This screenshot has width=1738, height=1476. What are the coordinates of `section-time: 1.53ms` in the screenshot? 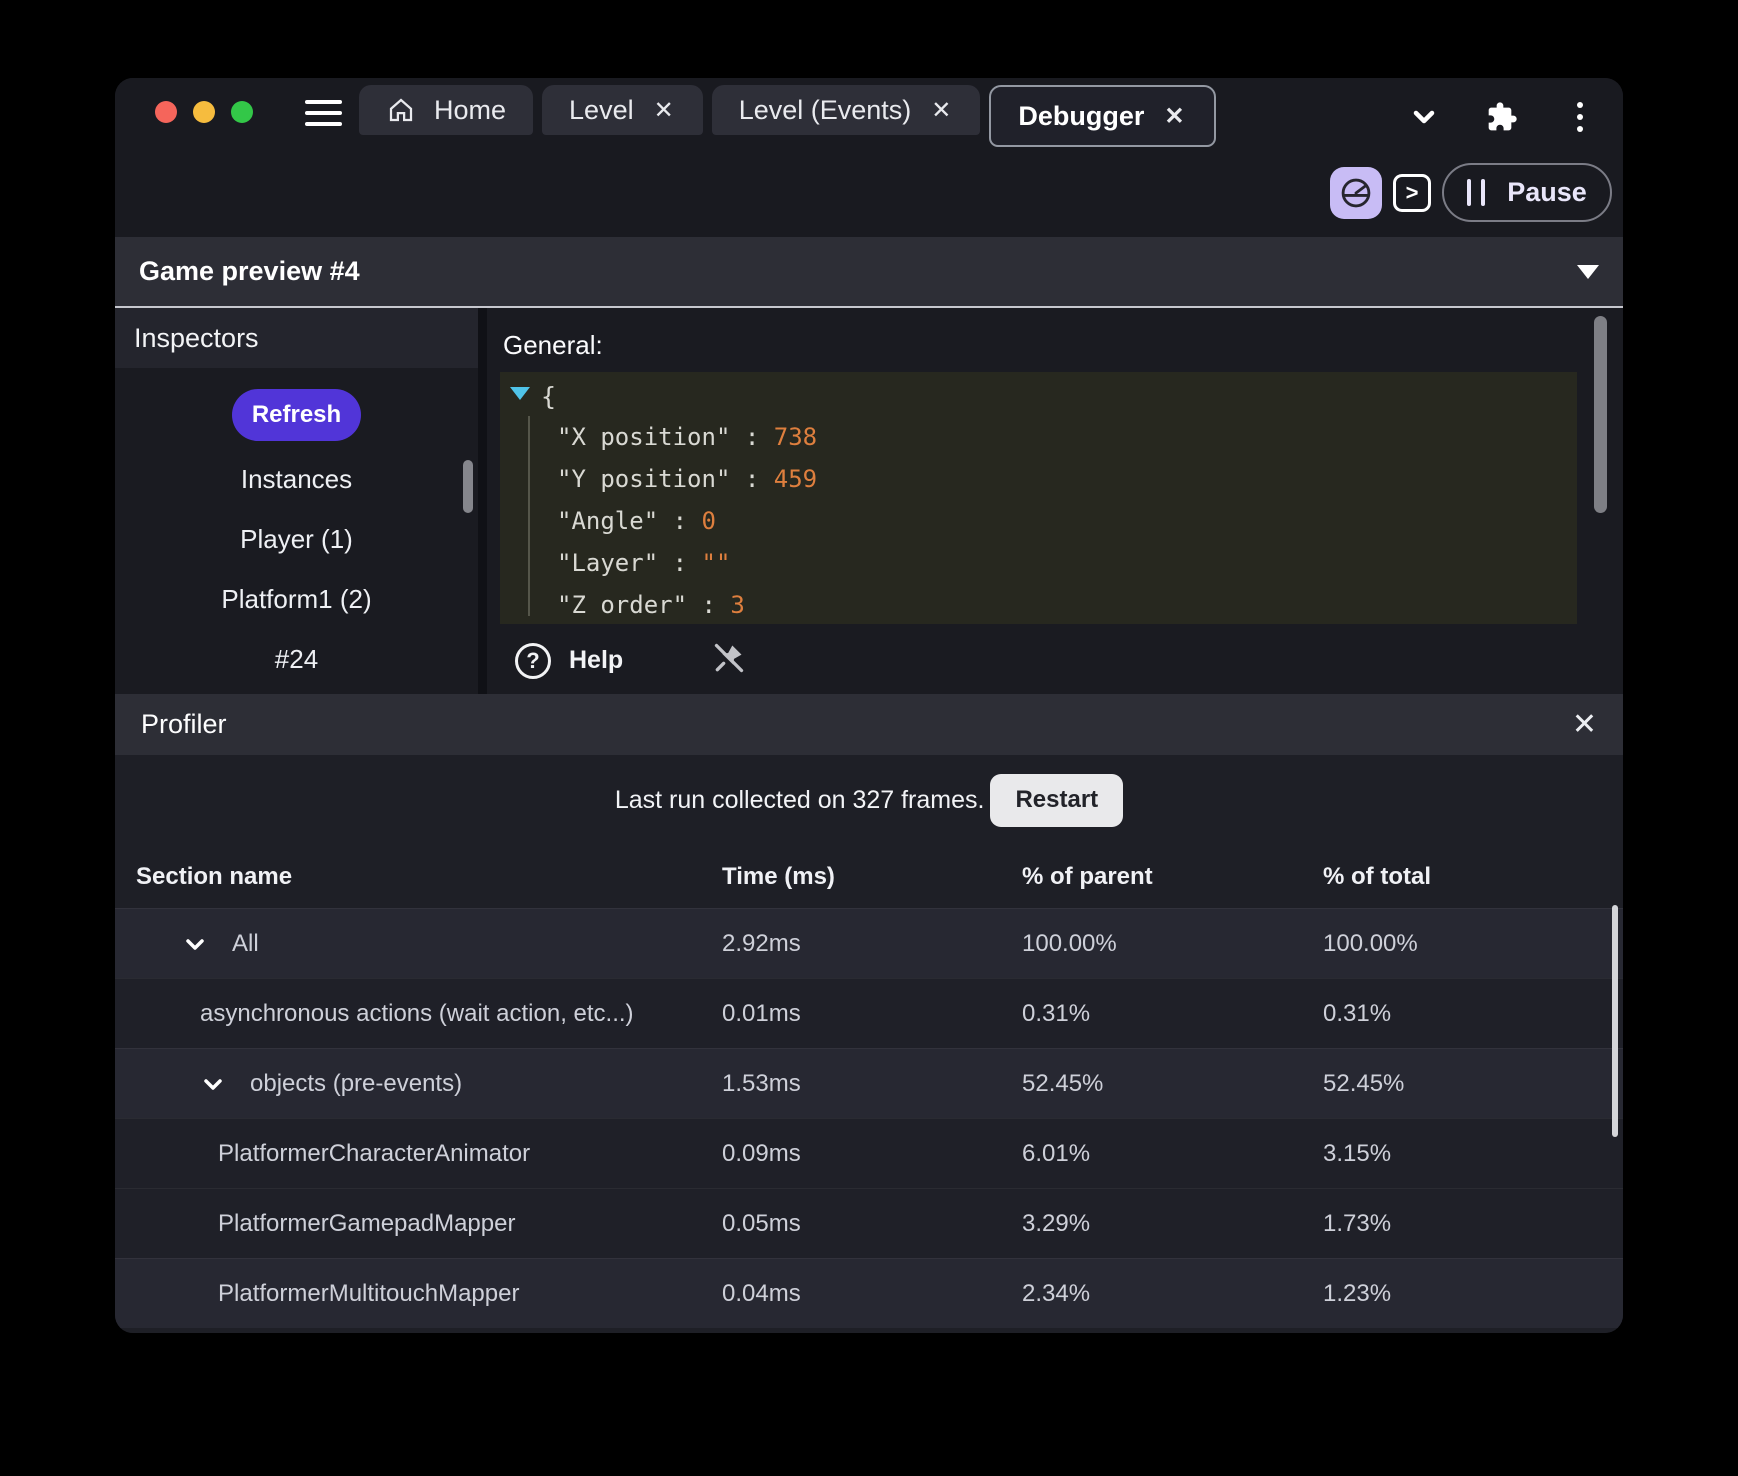 It's located at (761, 1083).